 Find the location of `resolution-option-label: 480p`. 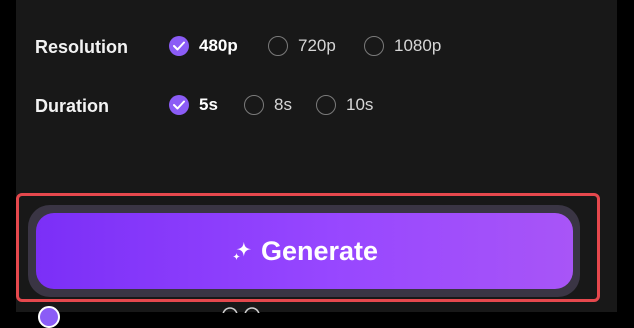

resolution-option-label: 480p is located at coordinates (218, 45).